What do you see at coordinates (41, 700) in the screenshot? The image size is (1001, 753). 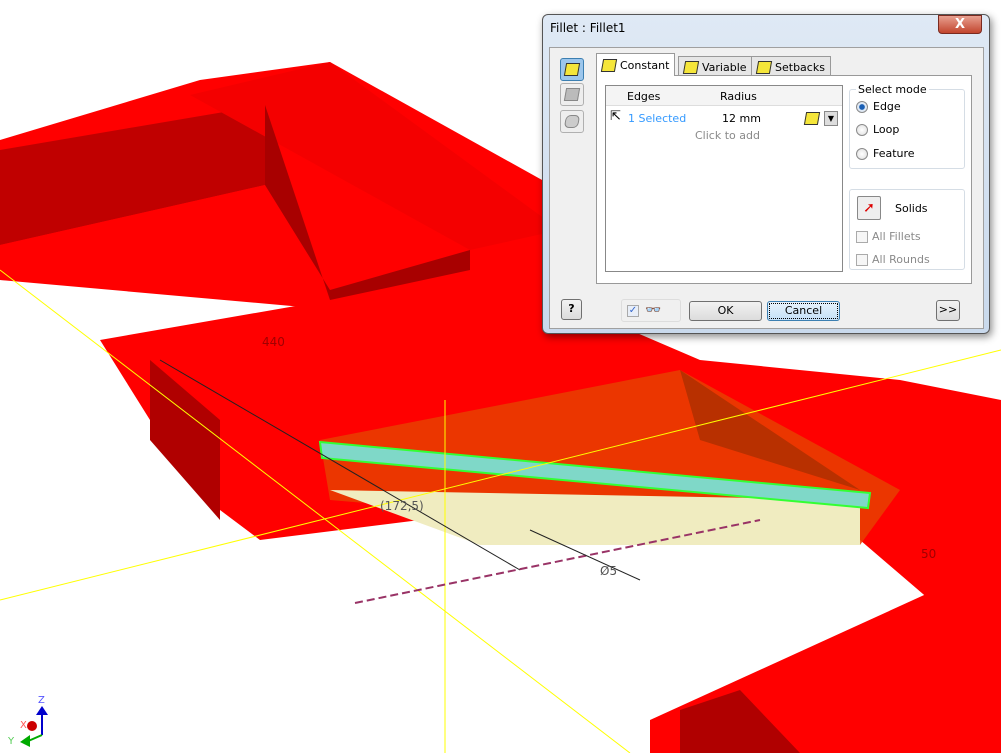 I see `svg-text: Z` at bounding box center [41, 700].